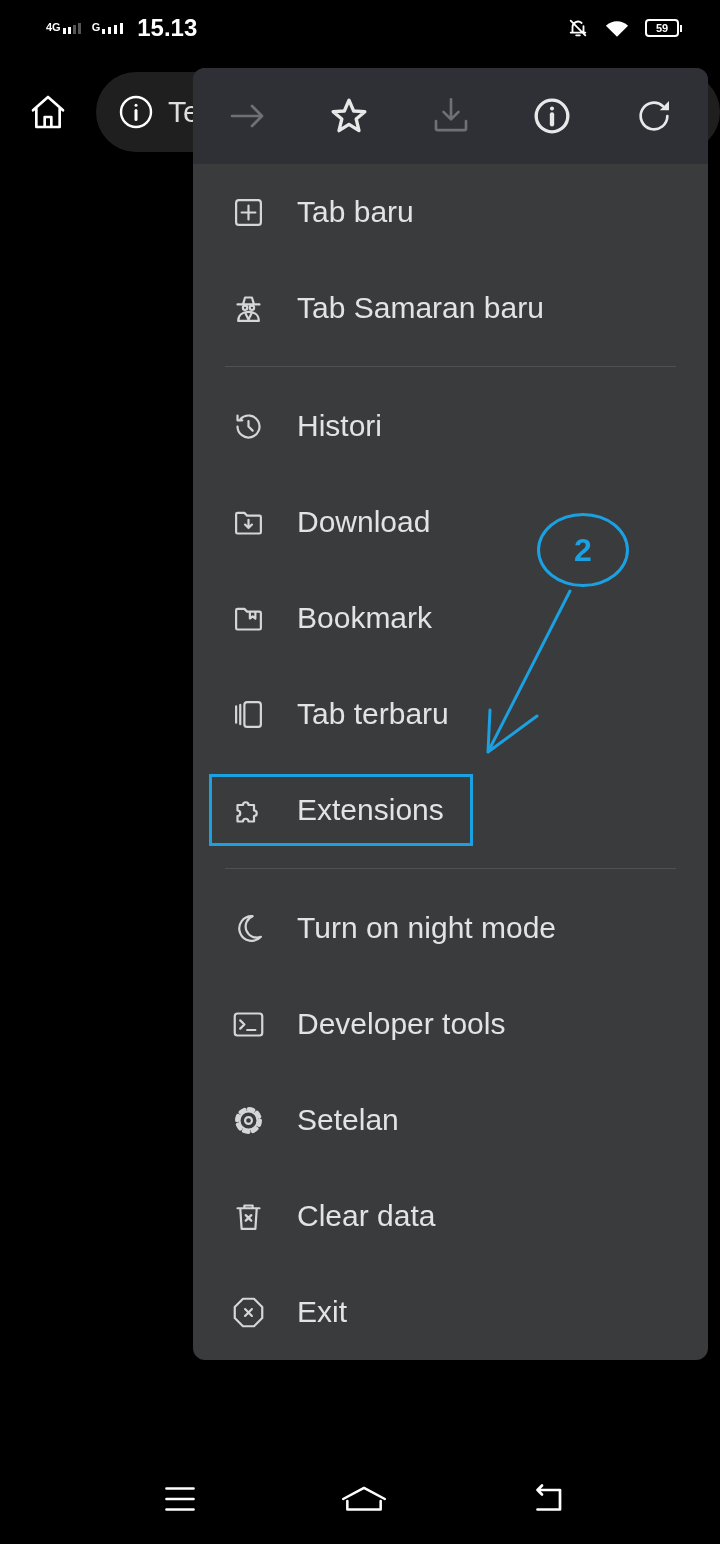  What do you see at coordinates (315, 1120) in the screenshot?
I see `menu-item: Setelan` at bounding box center [315, 1120].